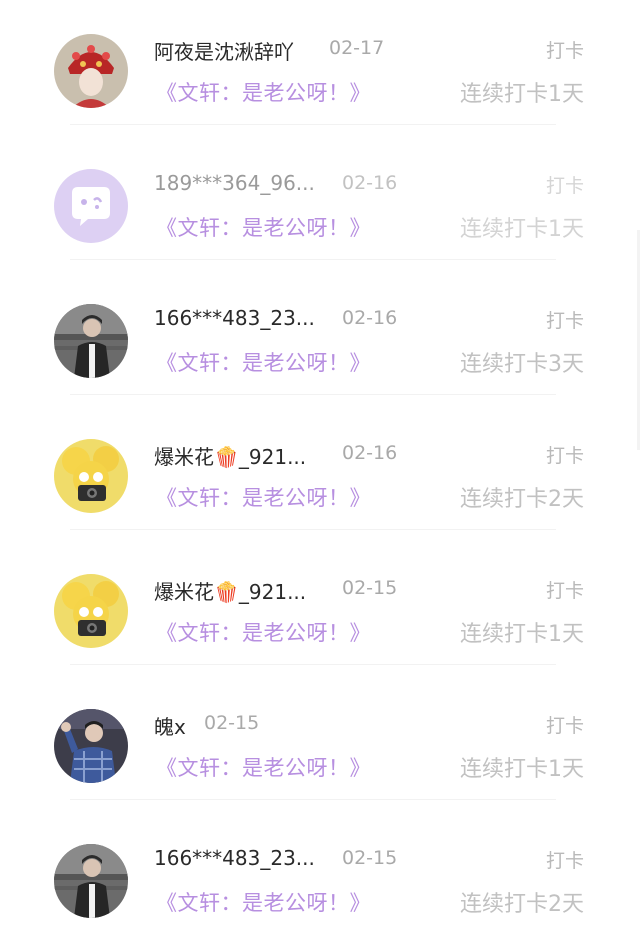 This screenshot has height=945, width=640. I want to click on avatar-opera-headdress-icon, so click(91, 71).